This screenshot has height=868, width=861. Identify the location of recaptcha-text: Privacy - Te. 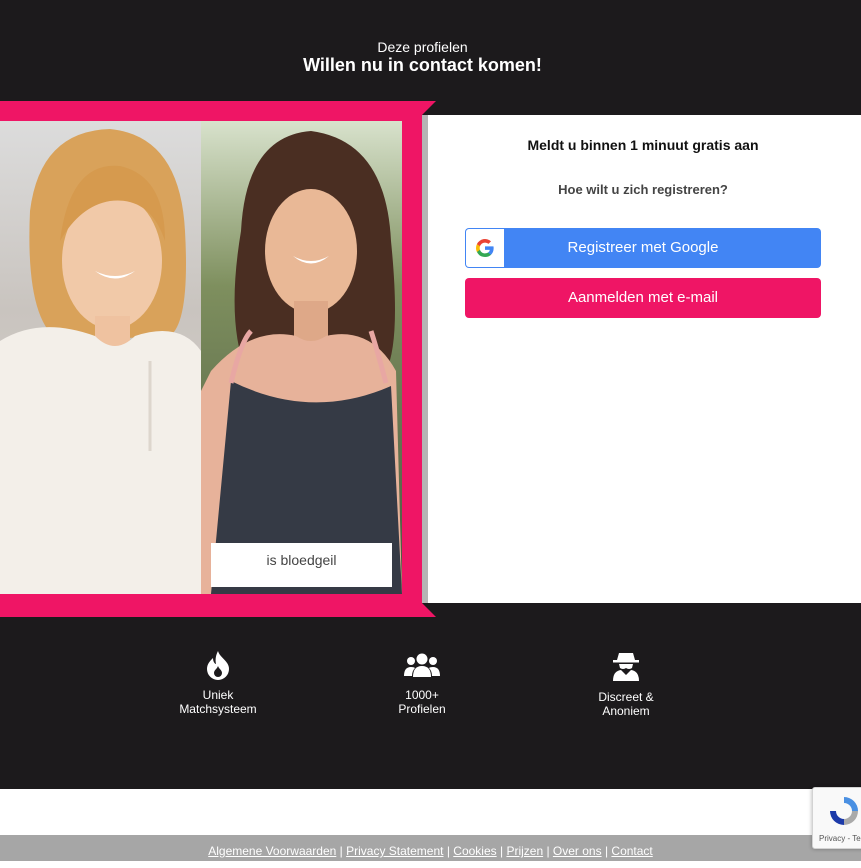
(840, 838).